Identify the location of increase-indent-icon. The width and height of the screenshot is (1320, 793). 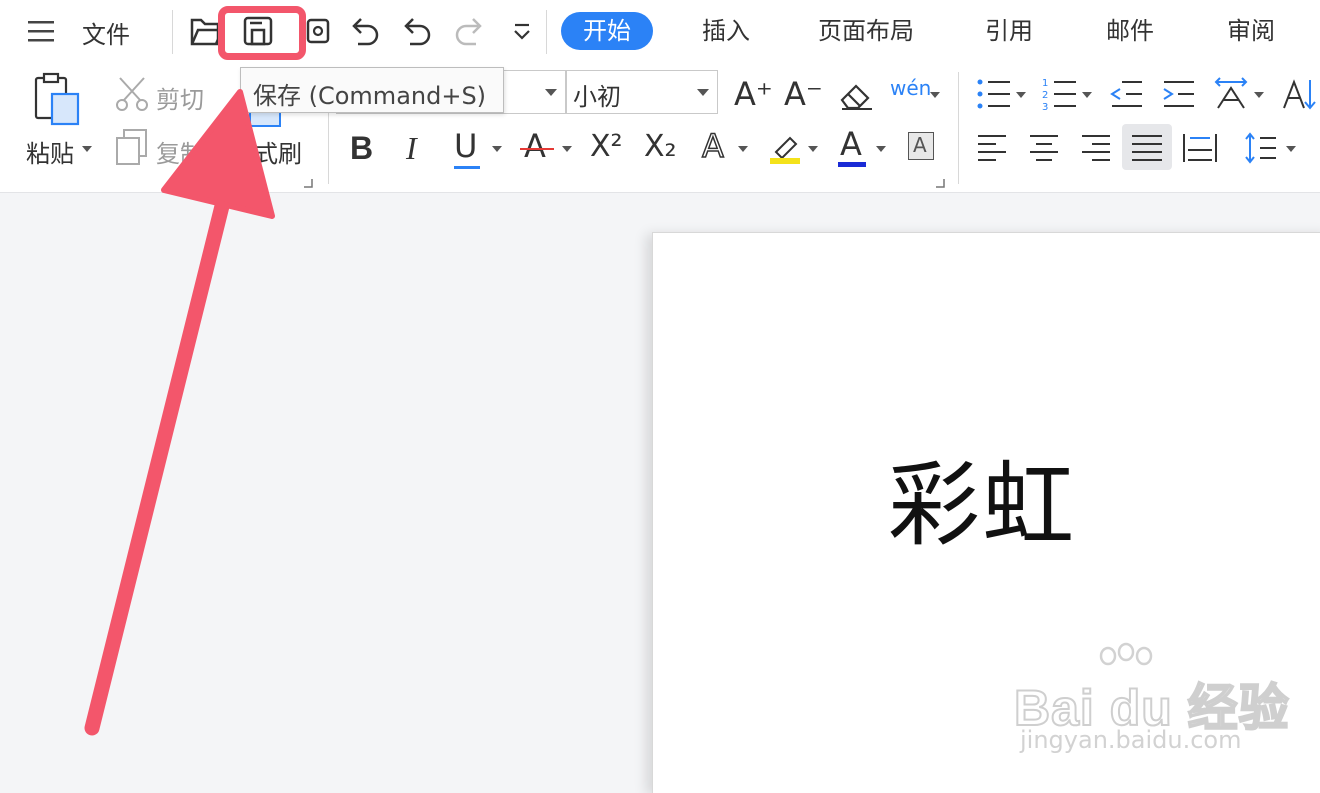
(1179, 94).